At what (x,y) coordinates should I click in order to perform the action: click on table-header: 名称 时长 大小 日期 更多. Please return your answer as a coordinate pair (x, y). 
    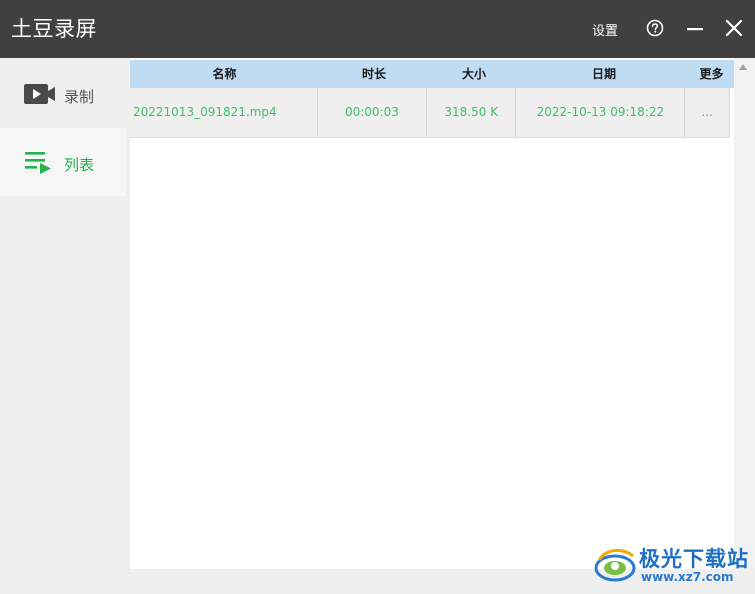
    Looking at the image, I should click on (432, 74).